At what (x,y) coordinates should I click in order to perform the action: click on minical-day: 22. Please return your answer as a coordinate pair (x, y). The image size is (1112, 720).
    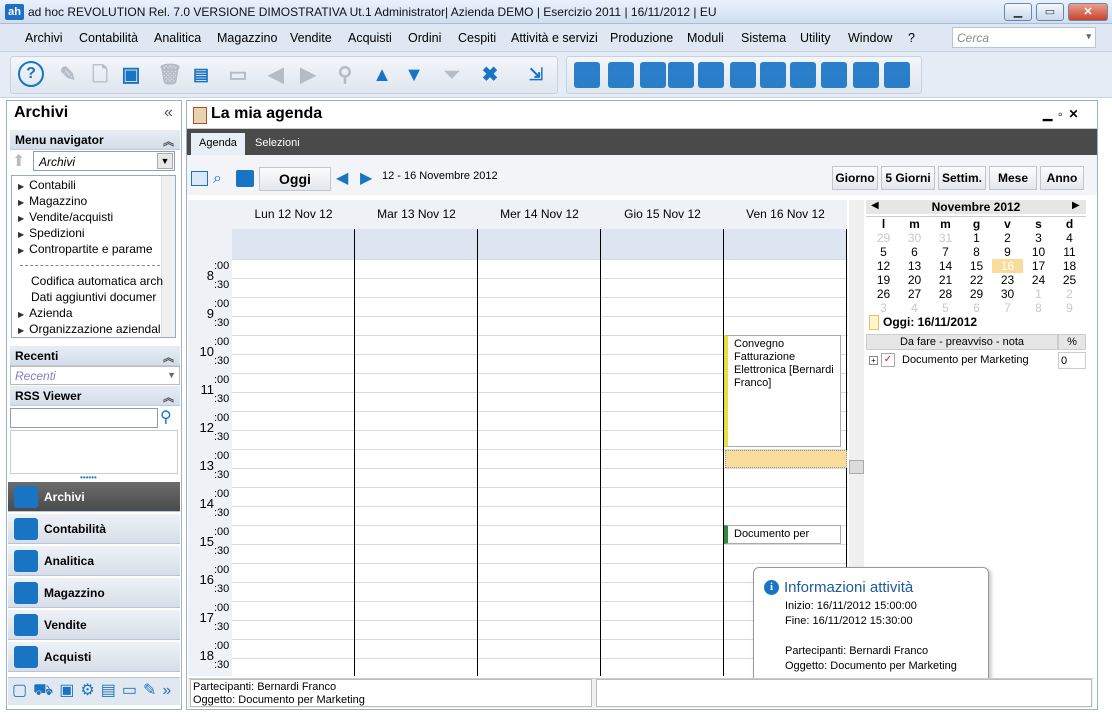
    Looking at the image, I should click on (976, 280).